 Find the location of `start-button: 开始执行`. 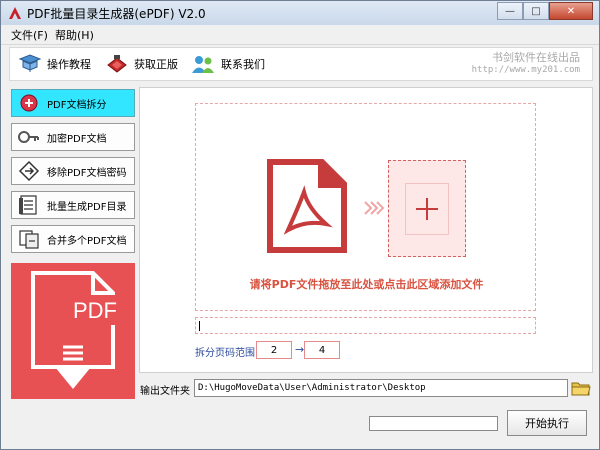

start-button: 开始执行 is located at coordinates (547, 423).